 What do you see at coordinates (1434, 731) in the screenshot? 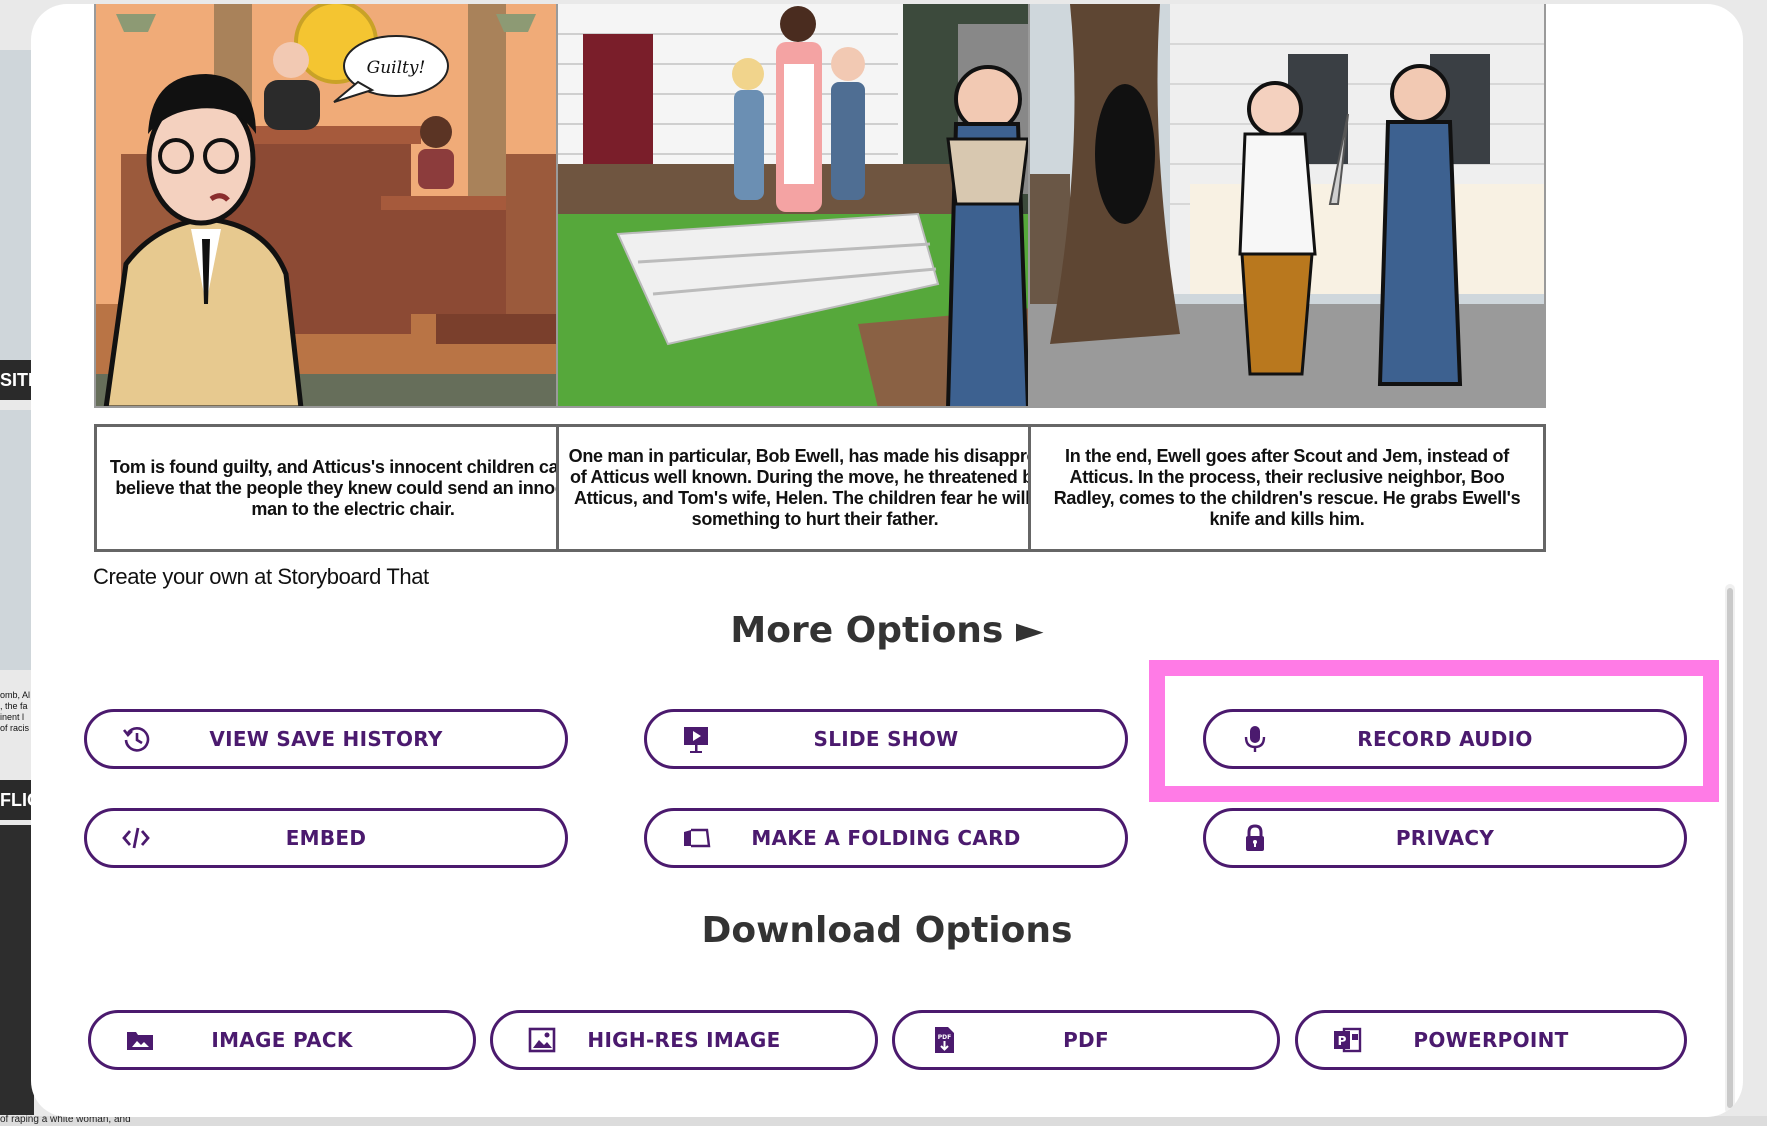
I see `highlight-box` at bounding box center [1434, 731].